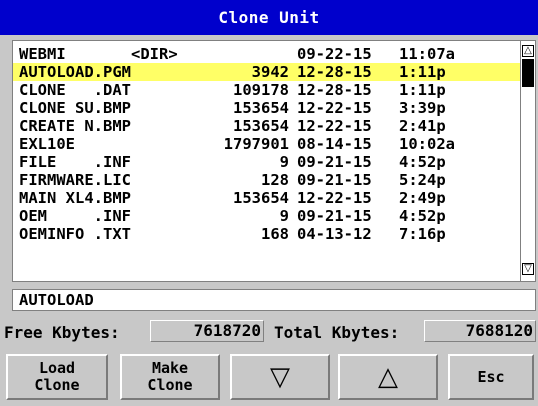 The image size is (538, 406). What do you see at coordinates (261, 90) in the screenshot?
I see `file-size: 109178` at bounding box center [261, 90].